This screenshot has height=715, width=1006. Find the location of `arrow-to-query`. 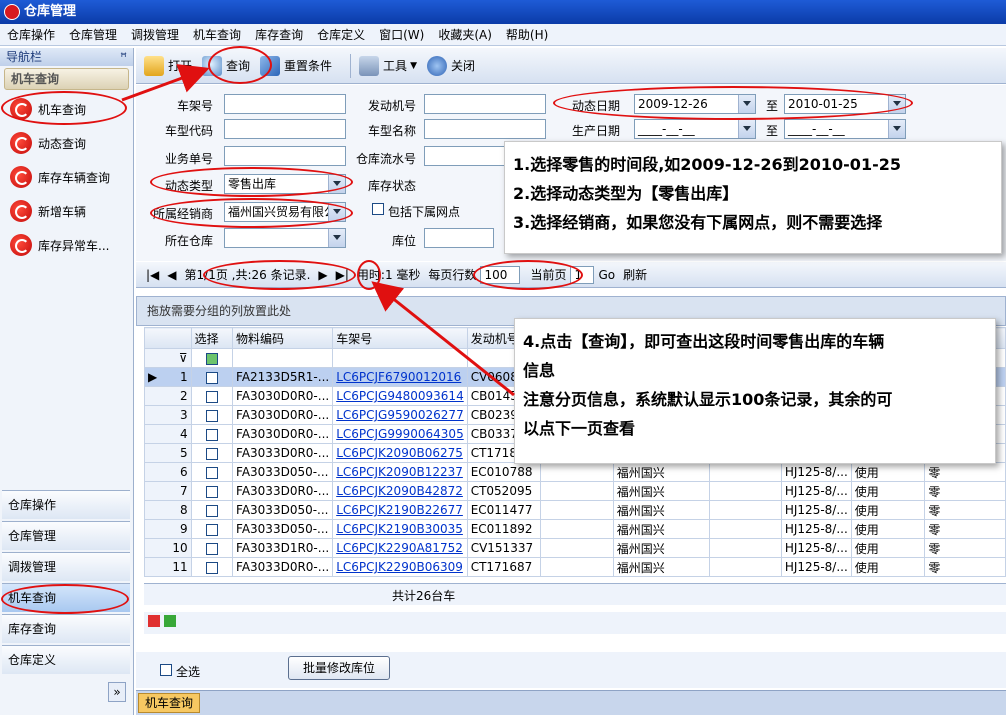

arrow-to-query is located at coordinates (165, 83).